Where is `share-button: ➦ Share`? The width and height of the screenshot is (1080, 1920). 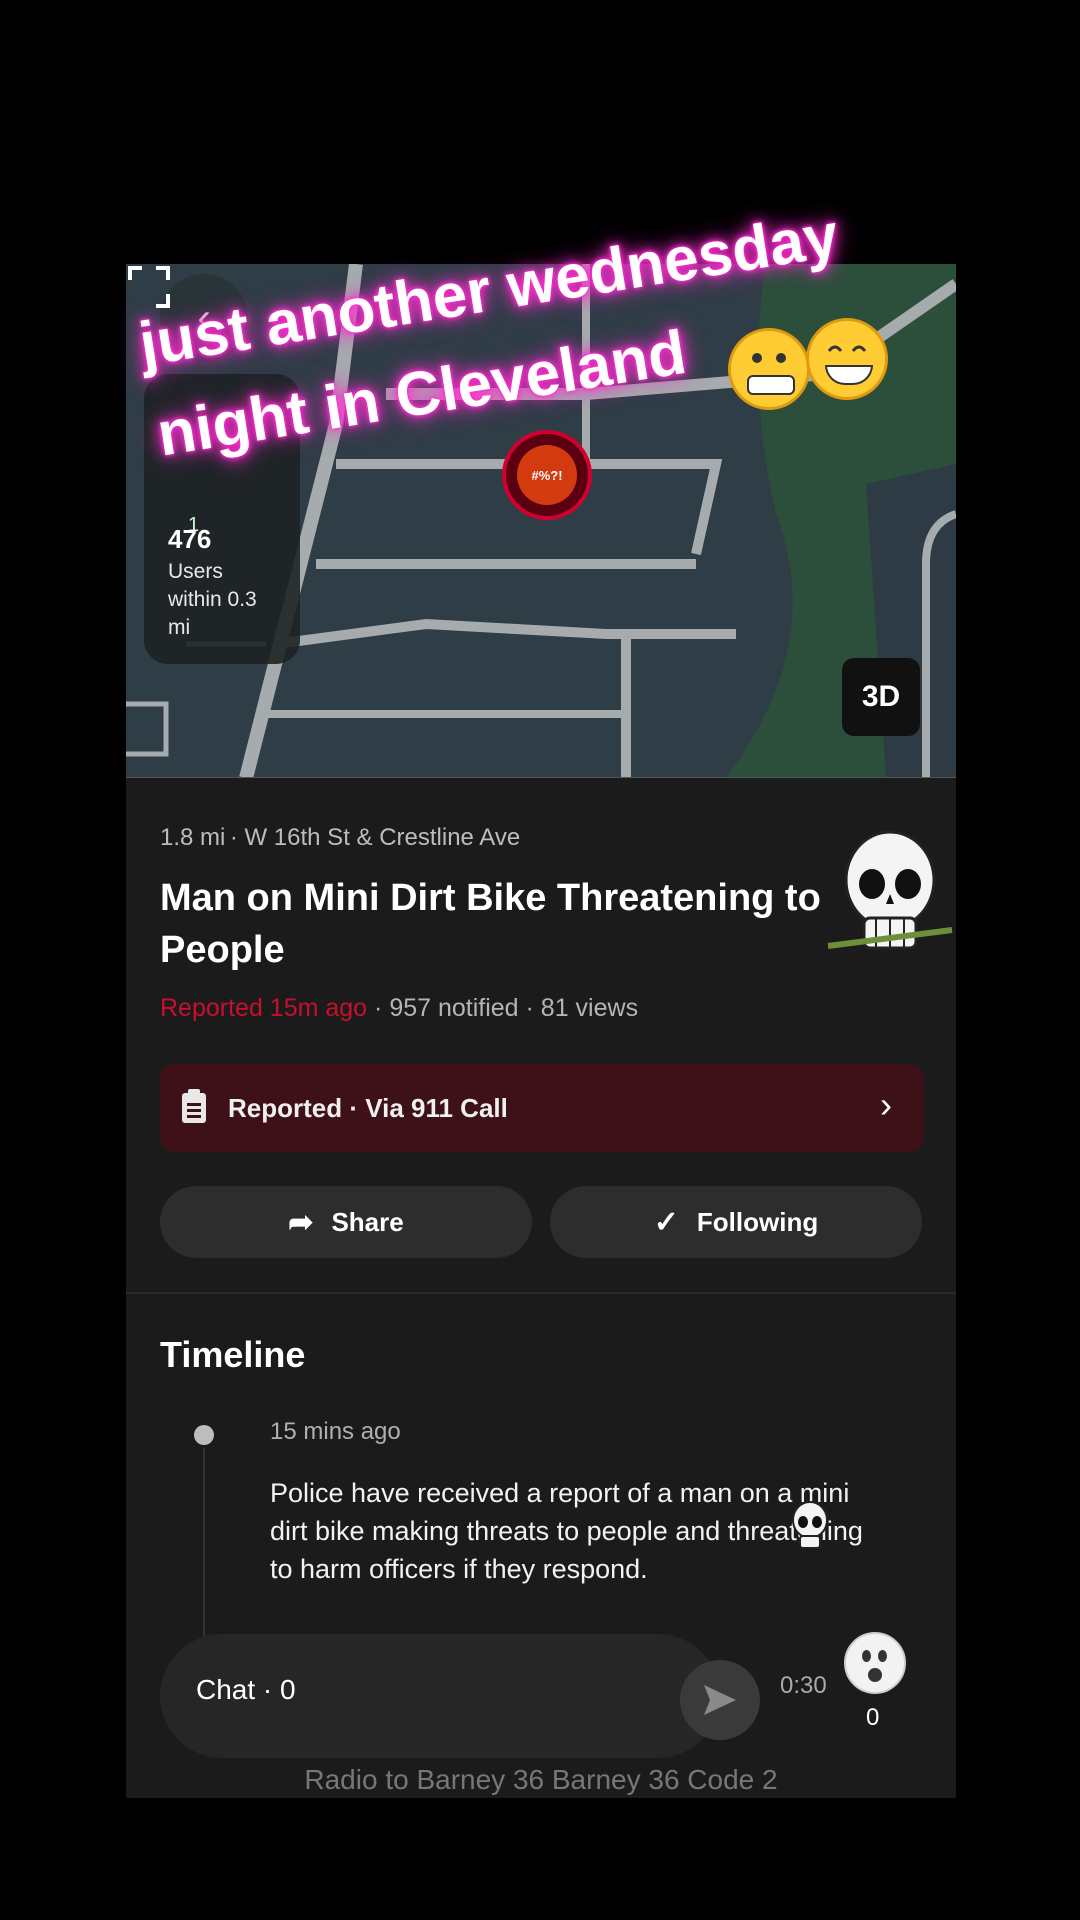
share-button: ➦ Share is located at coordinates (346, 1222).